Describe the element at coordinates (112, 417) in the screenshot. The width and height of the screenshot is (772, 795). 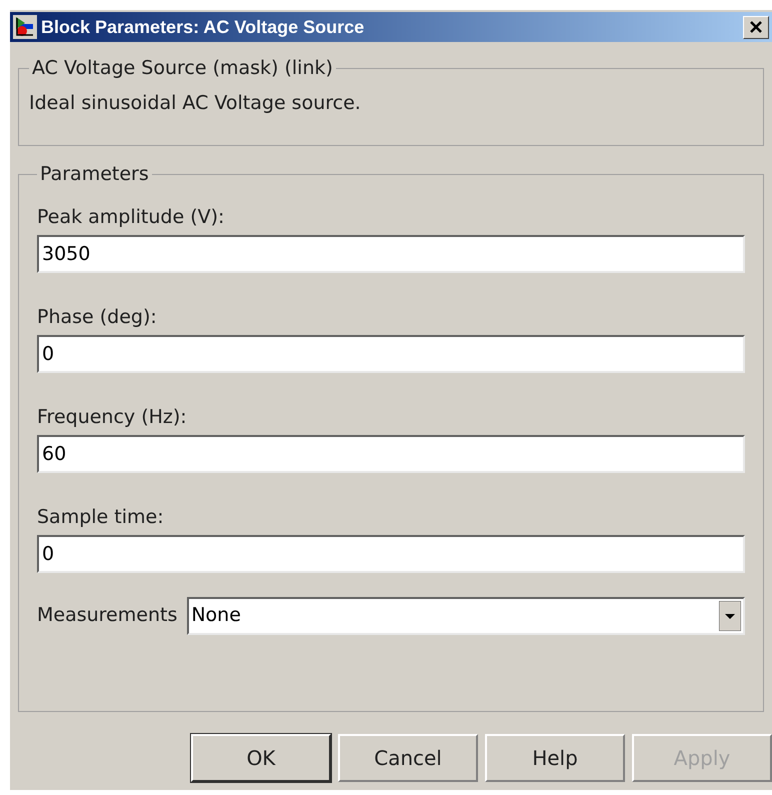
I see `field-label: Frequency (Hz):` at that location.